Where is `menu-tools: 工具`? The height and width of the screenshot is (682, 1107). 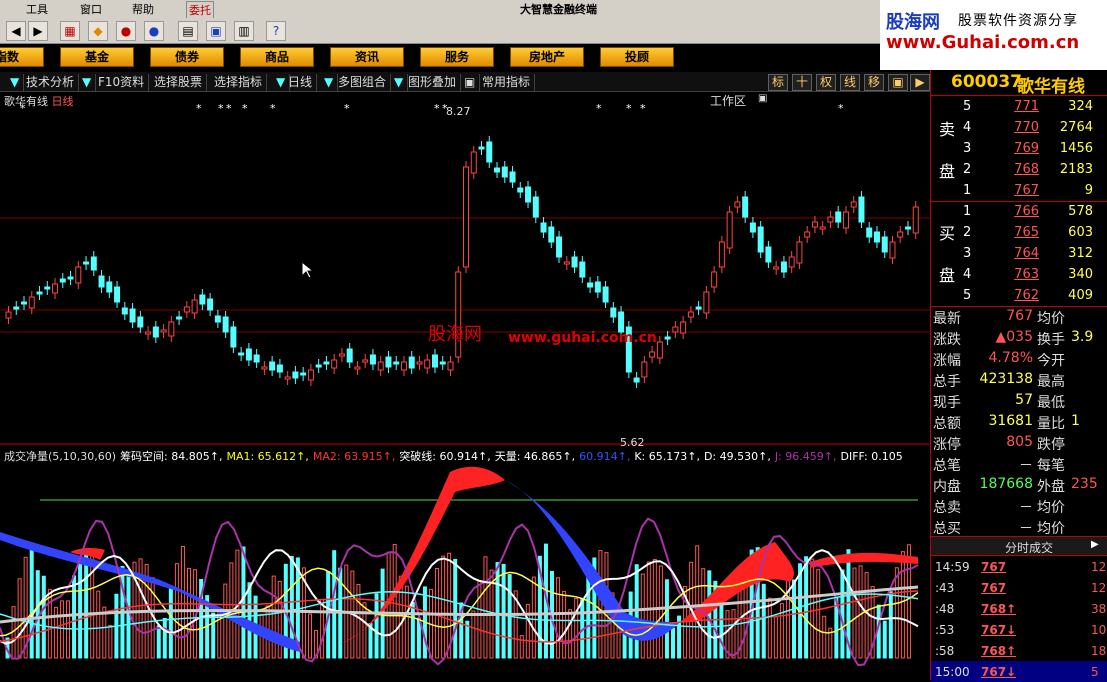
menu-tools: 工具 is located at coordinates (37, 9).